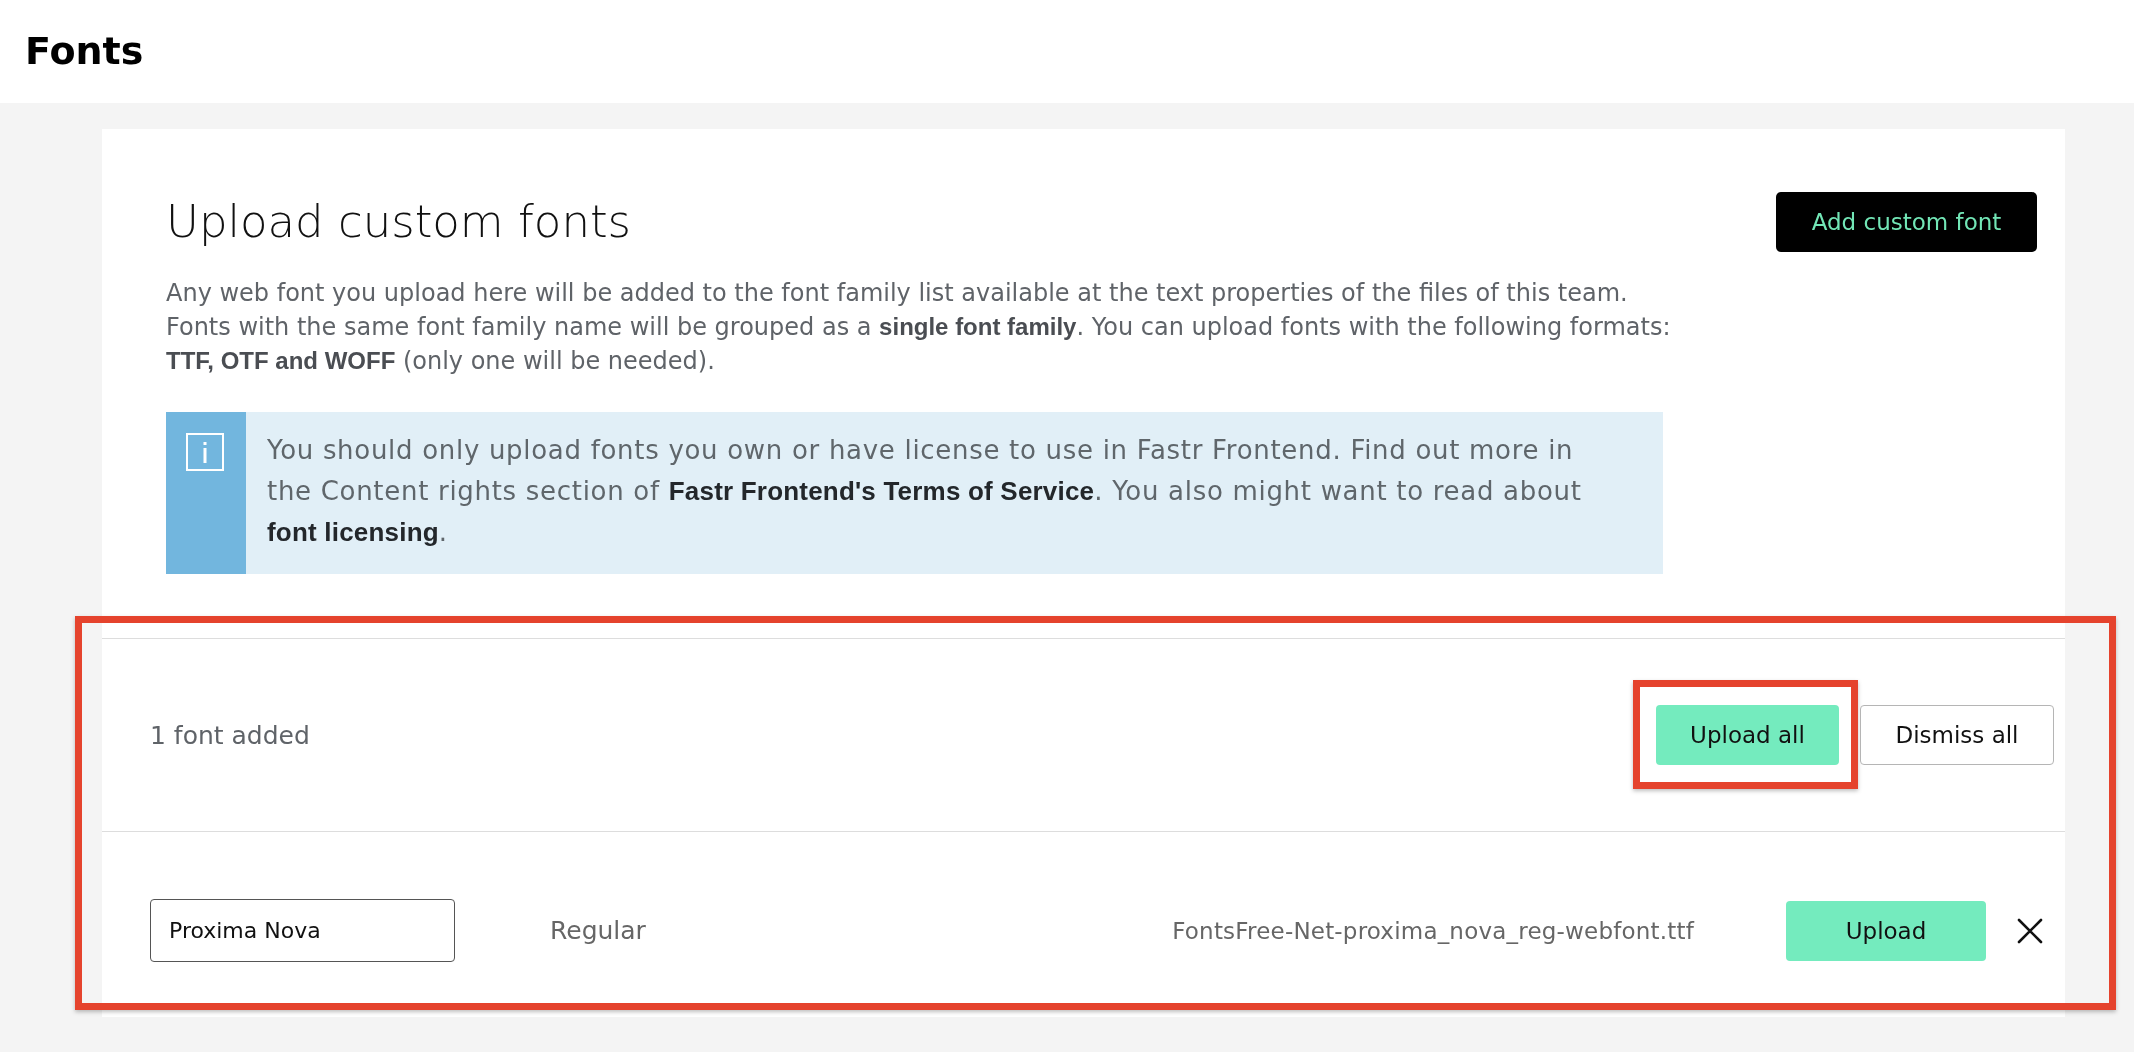  What do you see at coordinates (919, 327) in the screenshot?
I see `description-text: Any web font you upload here will be added to the font family list available at the text properties of the files of this team. Fonts with the same font family name will be grouped as a single font family. You can upload fonts with the following formats: TTF, OTF and WOFF (only one will be needed).` at bounding box center [919, 327].